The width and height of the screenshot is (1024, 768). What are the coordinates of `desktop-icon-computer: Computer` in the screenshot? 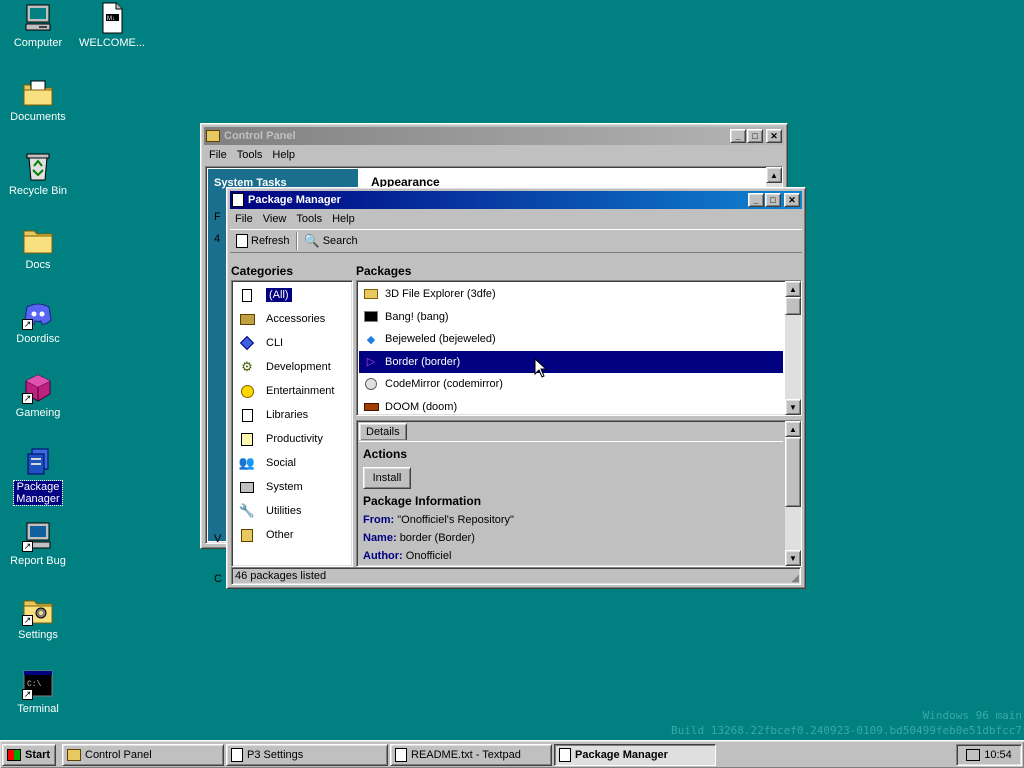 It's located at (38, 25).